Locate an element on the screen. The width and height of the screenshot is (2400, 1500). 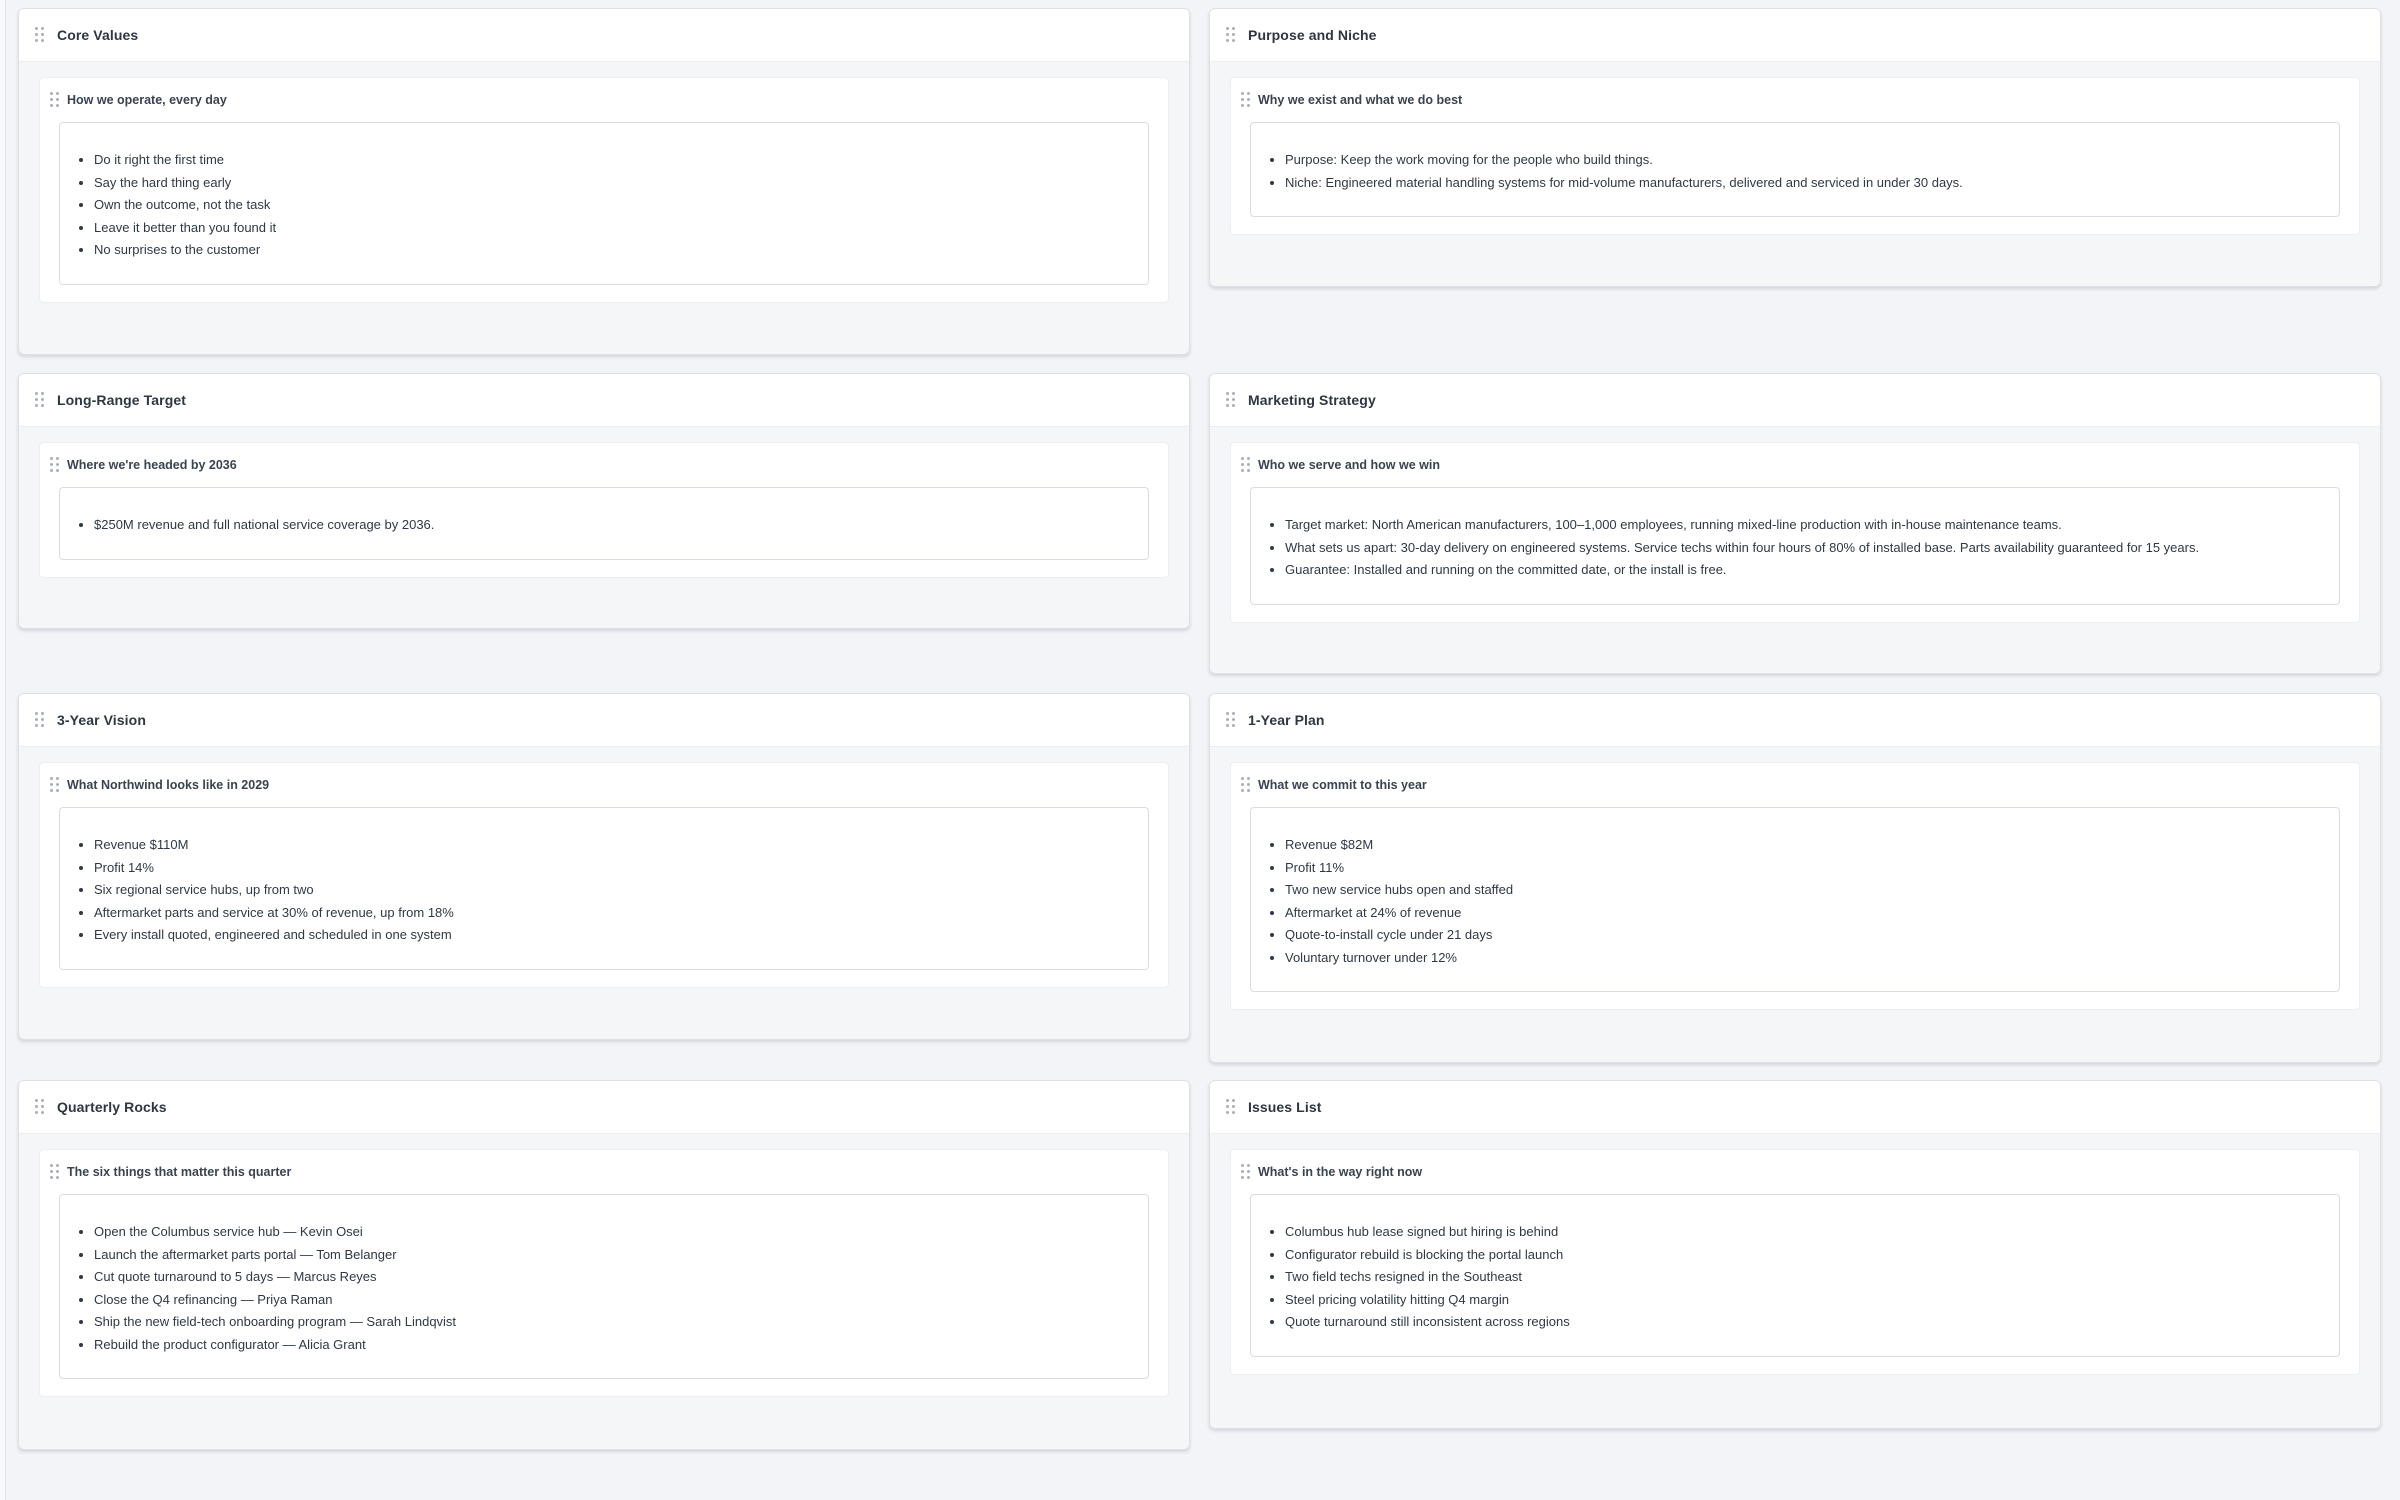
list-item: Quote-to-install cycle under 21 days is located at coordinates (1812, 935).